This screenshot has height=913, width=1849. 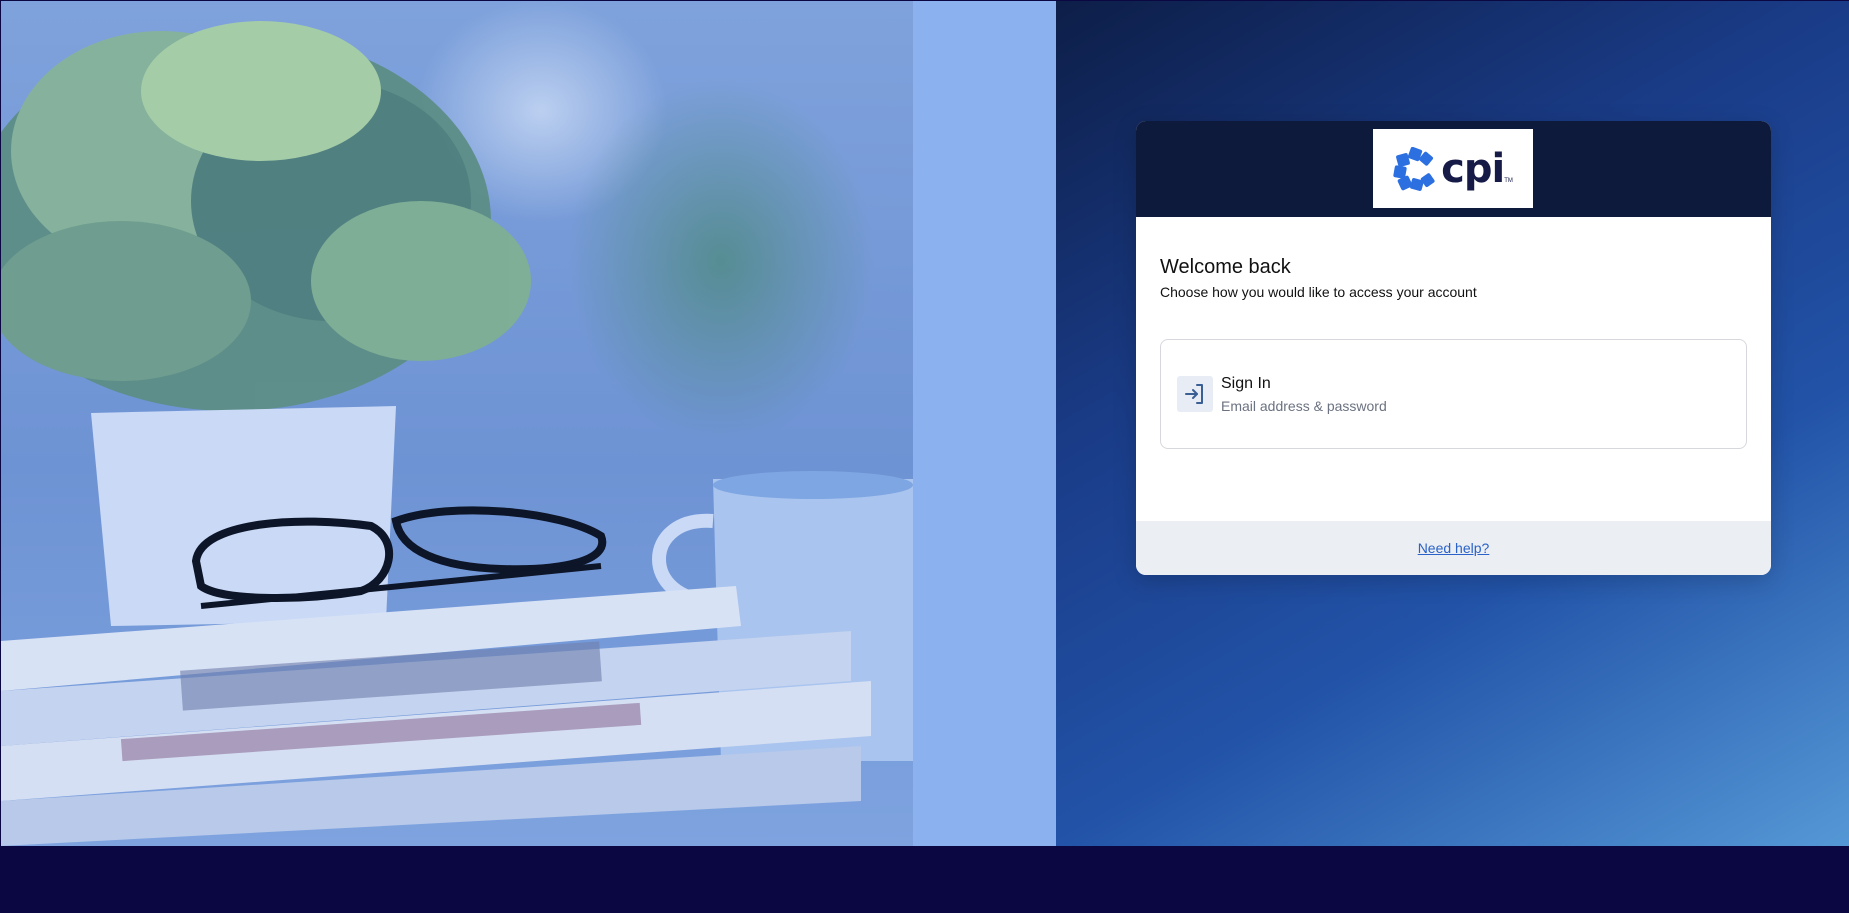 I want to click on need-help-link: Need help?, so click(x=1454, y=548).